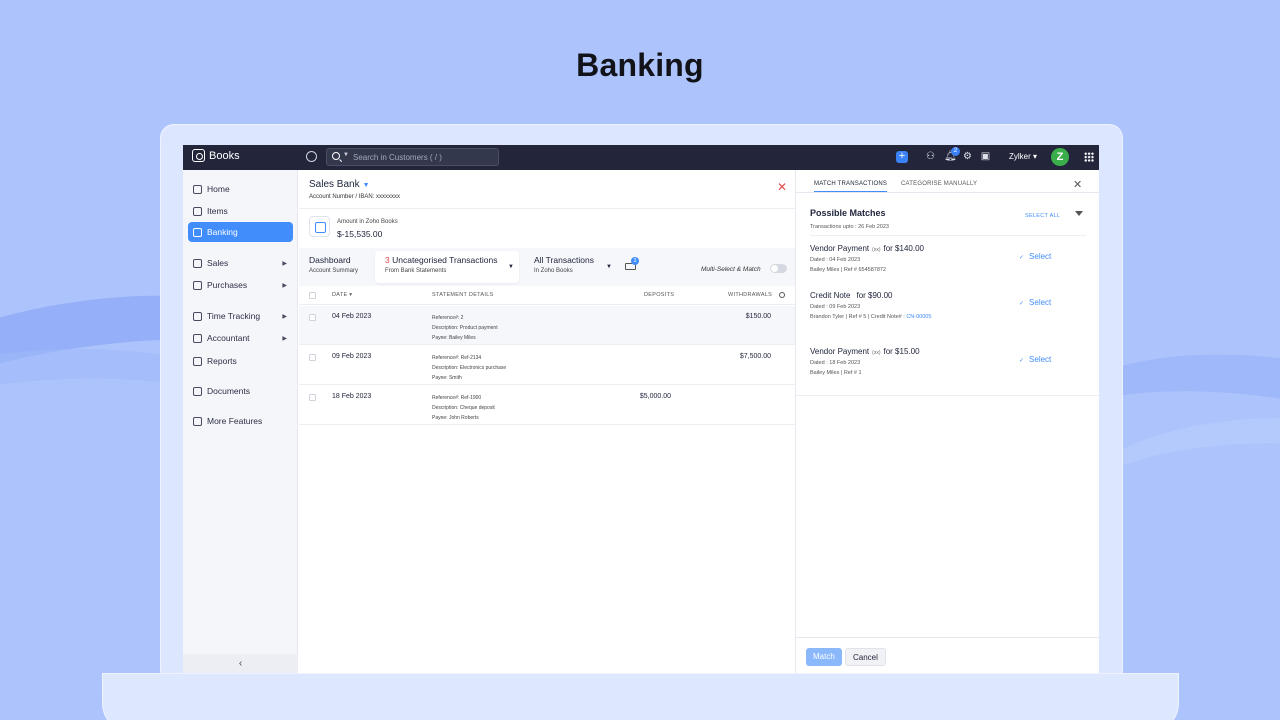 This screenshot has width=1280, height=720. What do you see at coordinates (336, 267) in the screenshot?
I see `tab-dashboard: Dashboard Account Summary` at bounding box center [336, 267].